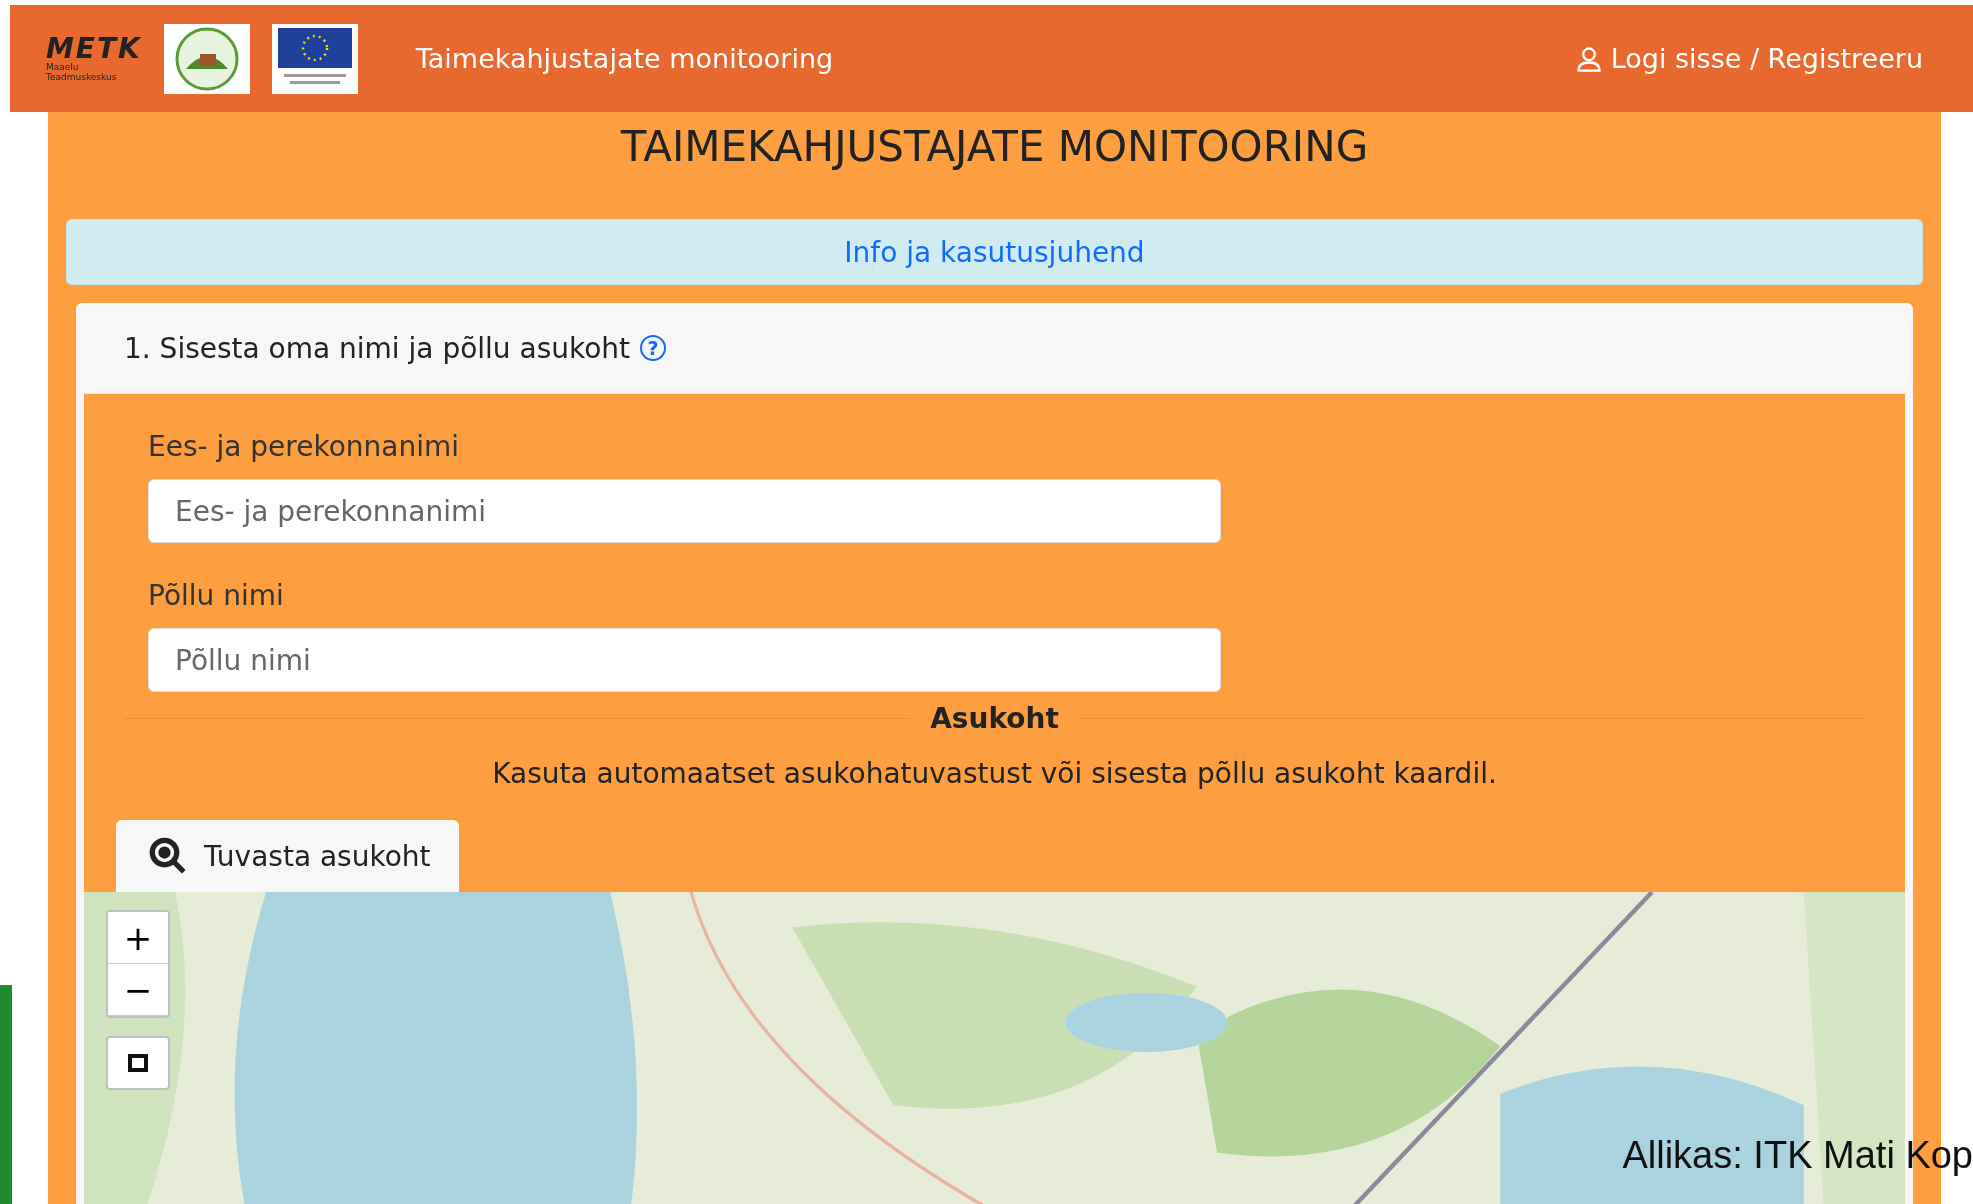 Image resolution: width=1973 pixels, height=1204 pixels. I want to click on field-label: Ees- ja perekonnanimi, so click(304, 446).